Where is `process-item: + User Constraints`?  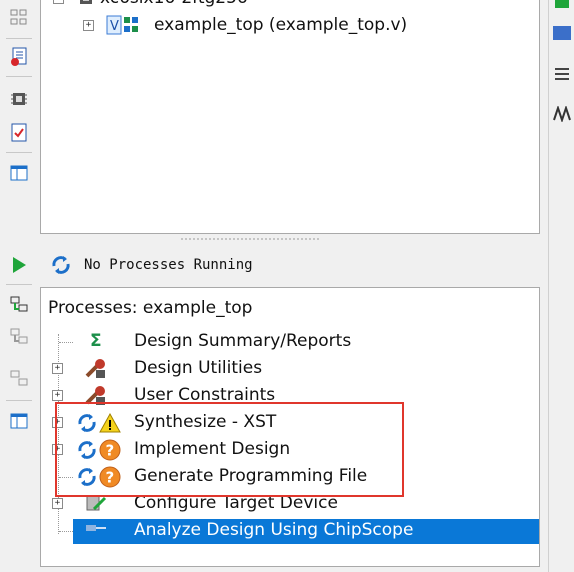 process-item: + User Constraints is located at coordinates (290, 396).